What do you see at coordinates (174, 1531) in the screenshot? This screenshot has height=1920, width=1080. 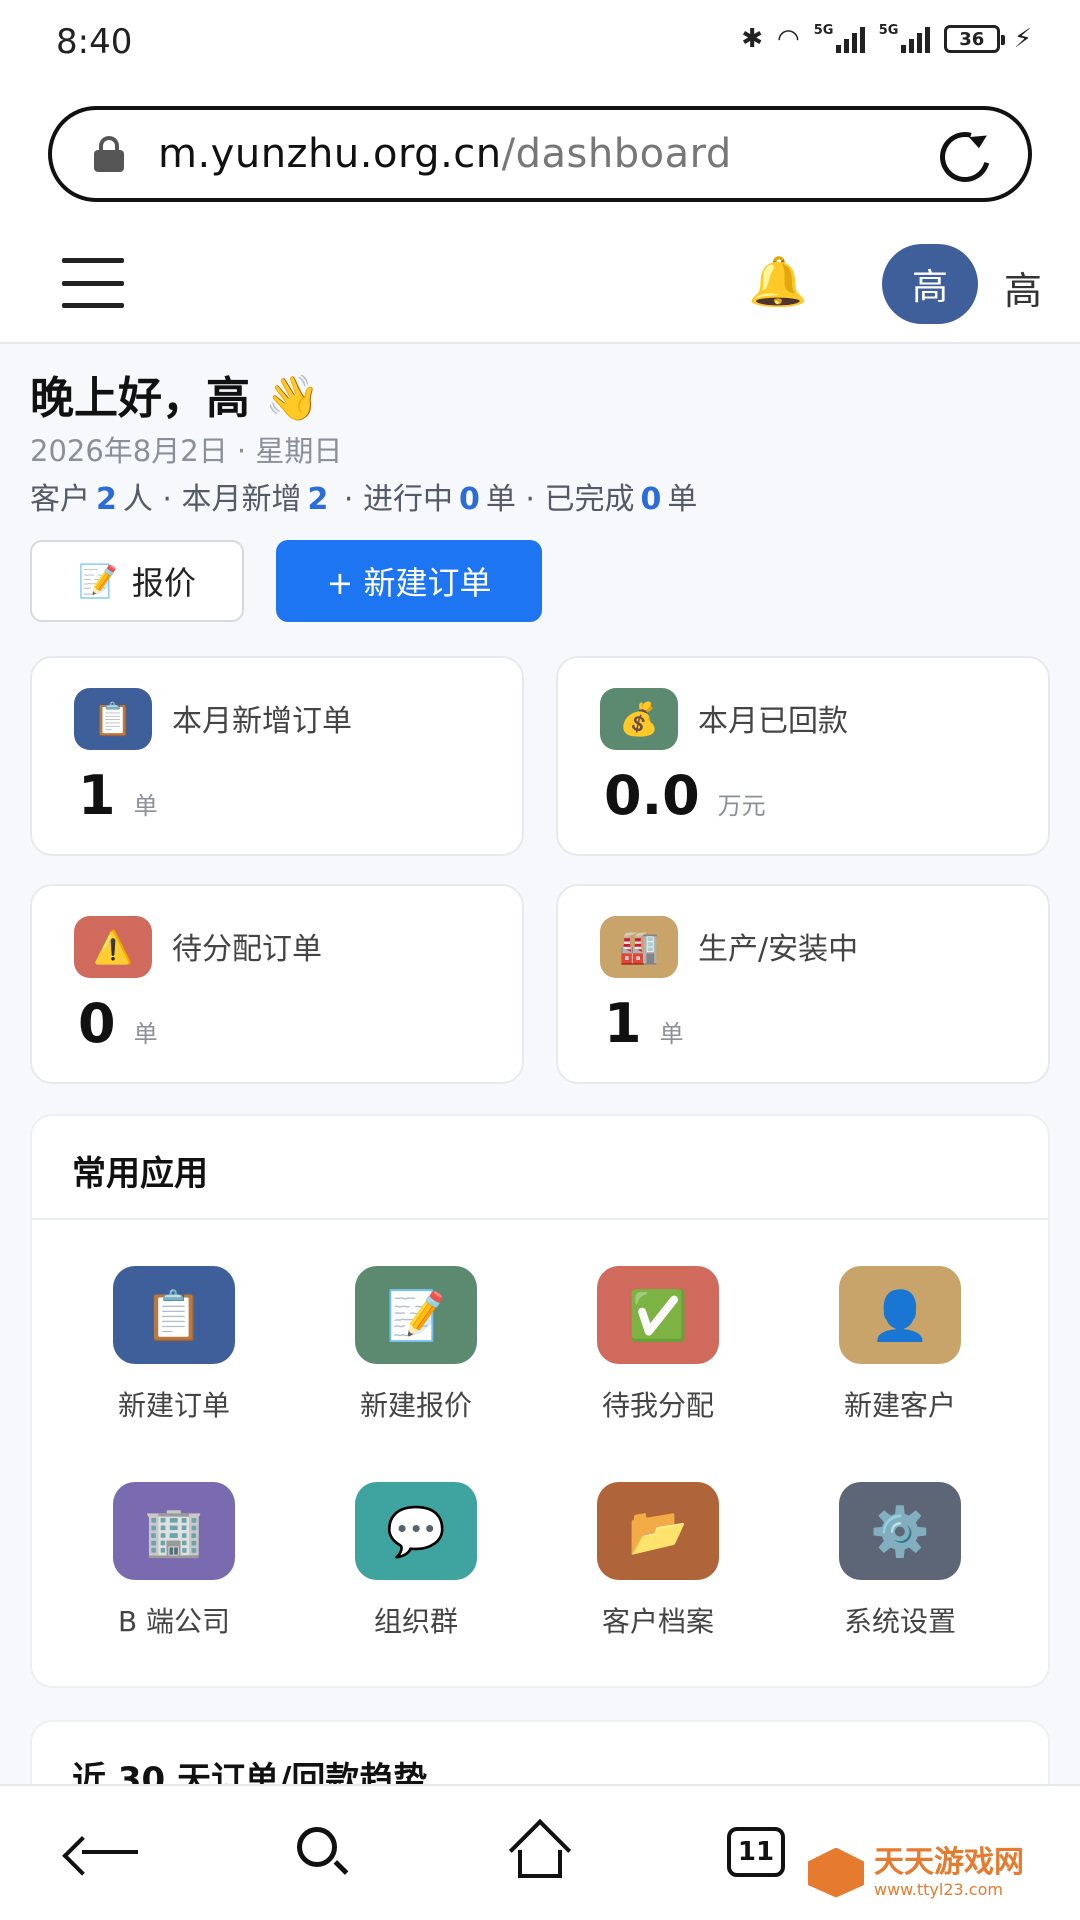 I see `building-icon: 🏢` at bounding box center [174, 1531].